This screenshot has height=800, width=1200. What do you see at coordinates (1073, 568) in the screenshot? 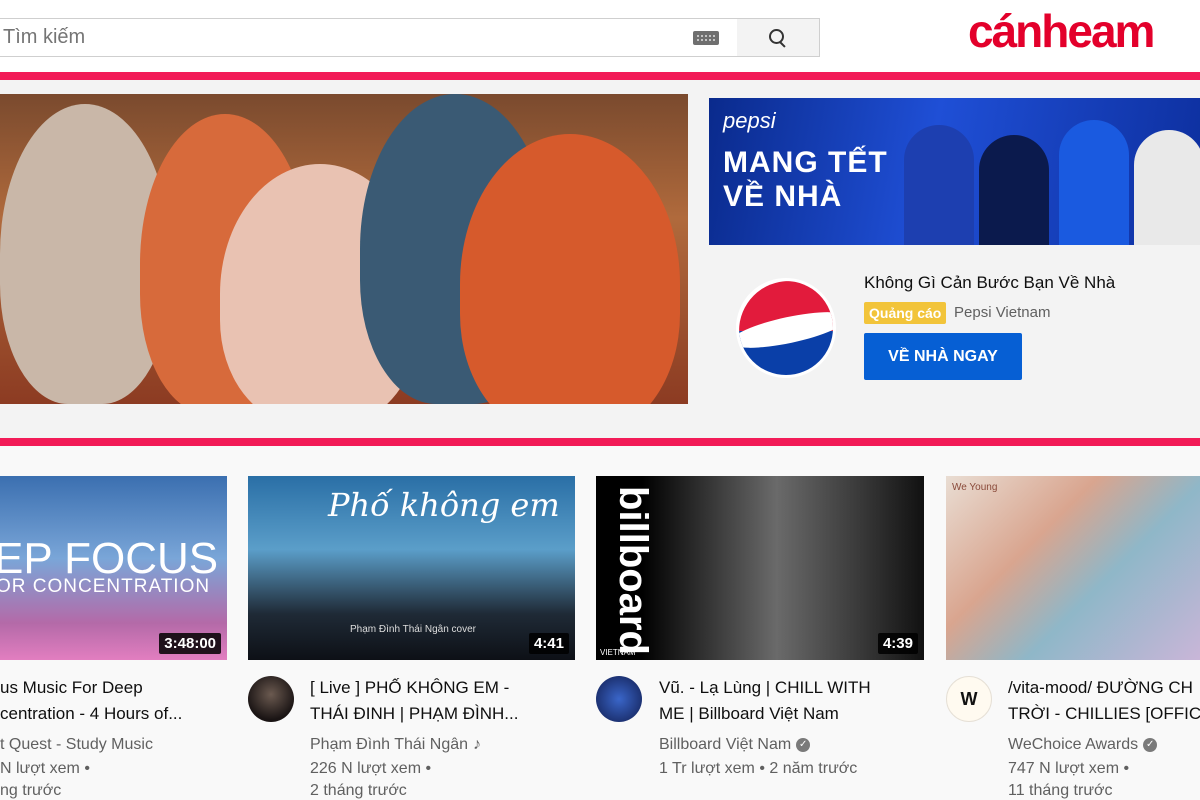
I see `video-thumbnail: We Young` at bounding box center [1073, 568].